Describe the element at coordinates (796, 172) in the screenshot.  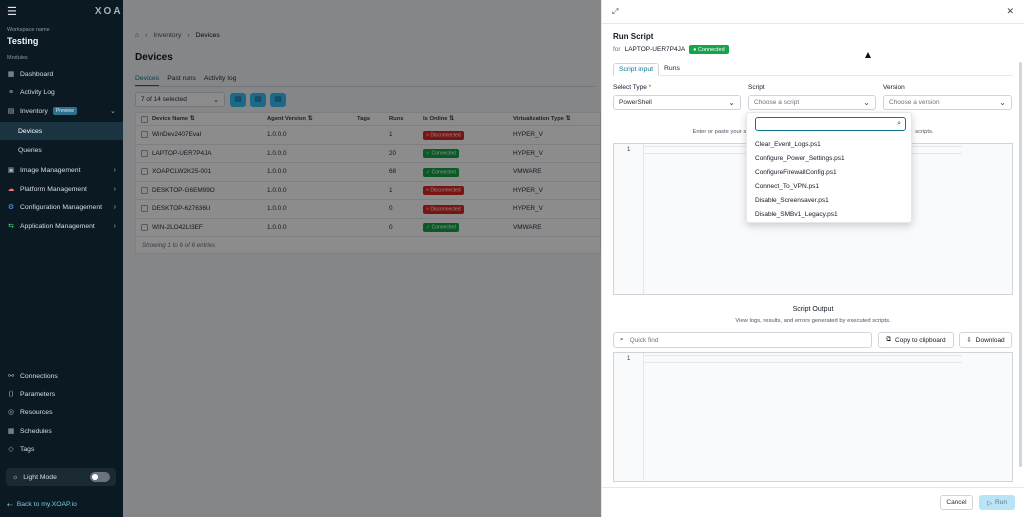
I see `script-option: ConfigureFirewallConfig.ps1` at that location.